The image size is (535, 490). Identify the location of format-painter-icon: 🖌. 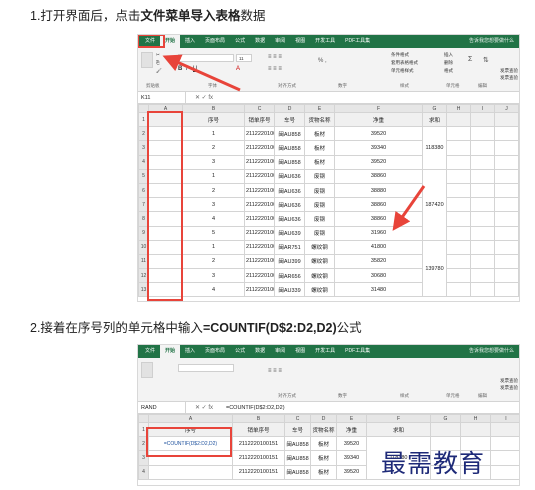
(159, 71).